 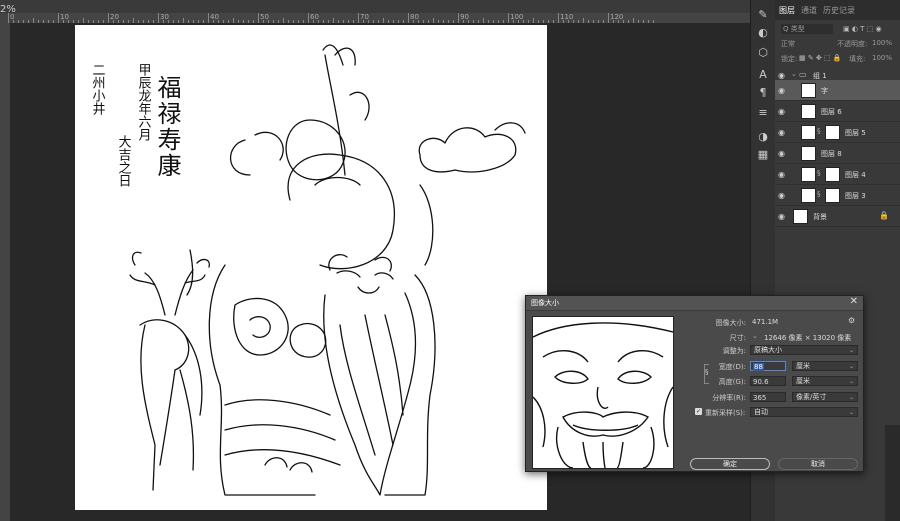 What do you see at coordinates (732, 367) in the screenshot?
I see `width-label: 宽度(D):` at bounding box center [732, 367].